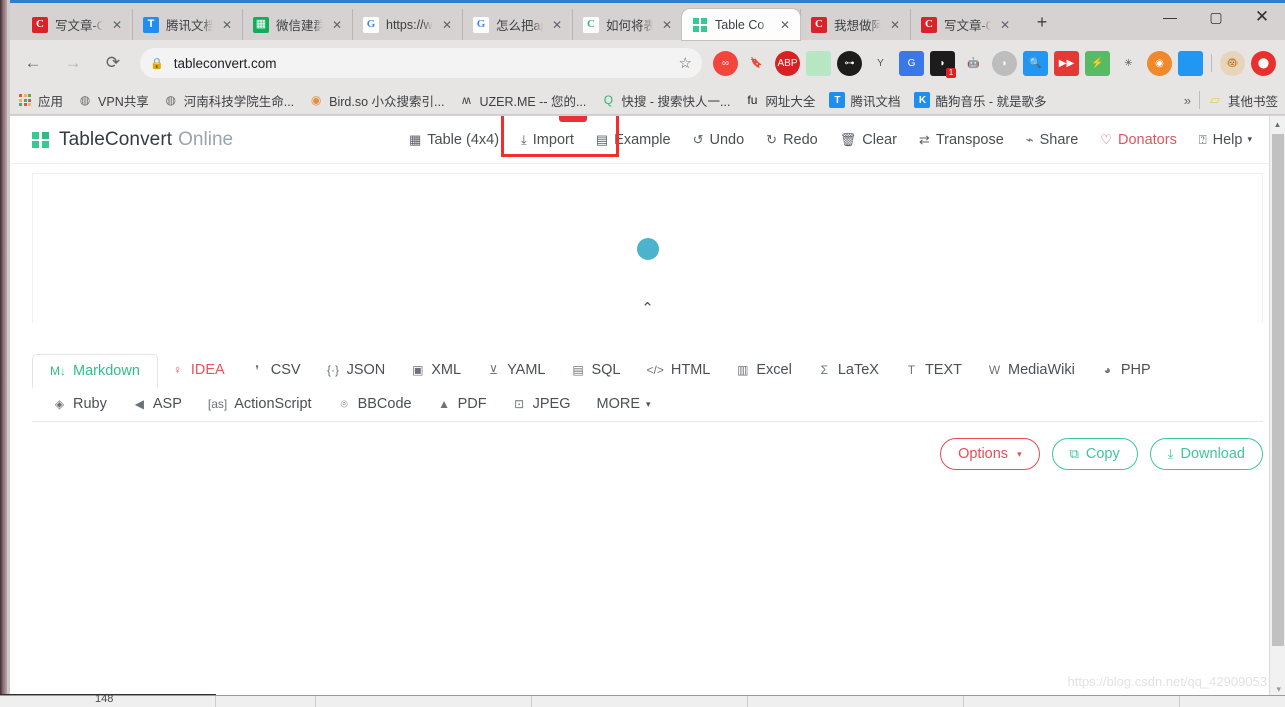 This screenshot has height=707, width=1285. What do you see at coordinates (516, 370) in the screenshot?
I see `format-tab-yaml: ⊻ YAML` at bounding box center [516, 370].